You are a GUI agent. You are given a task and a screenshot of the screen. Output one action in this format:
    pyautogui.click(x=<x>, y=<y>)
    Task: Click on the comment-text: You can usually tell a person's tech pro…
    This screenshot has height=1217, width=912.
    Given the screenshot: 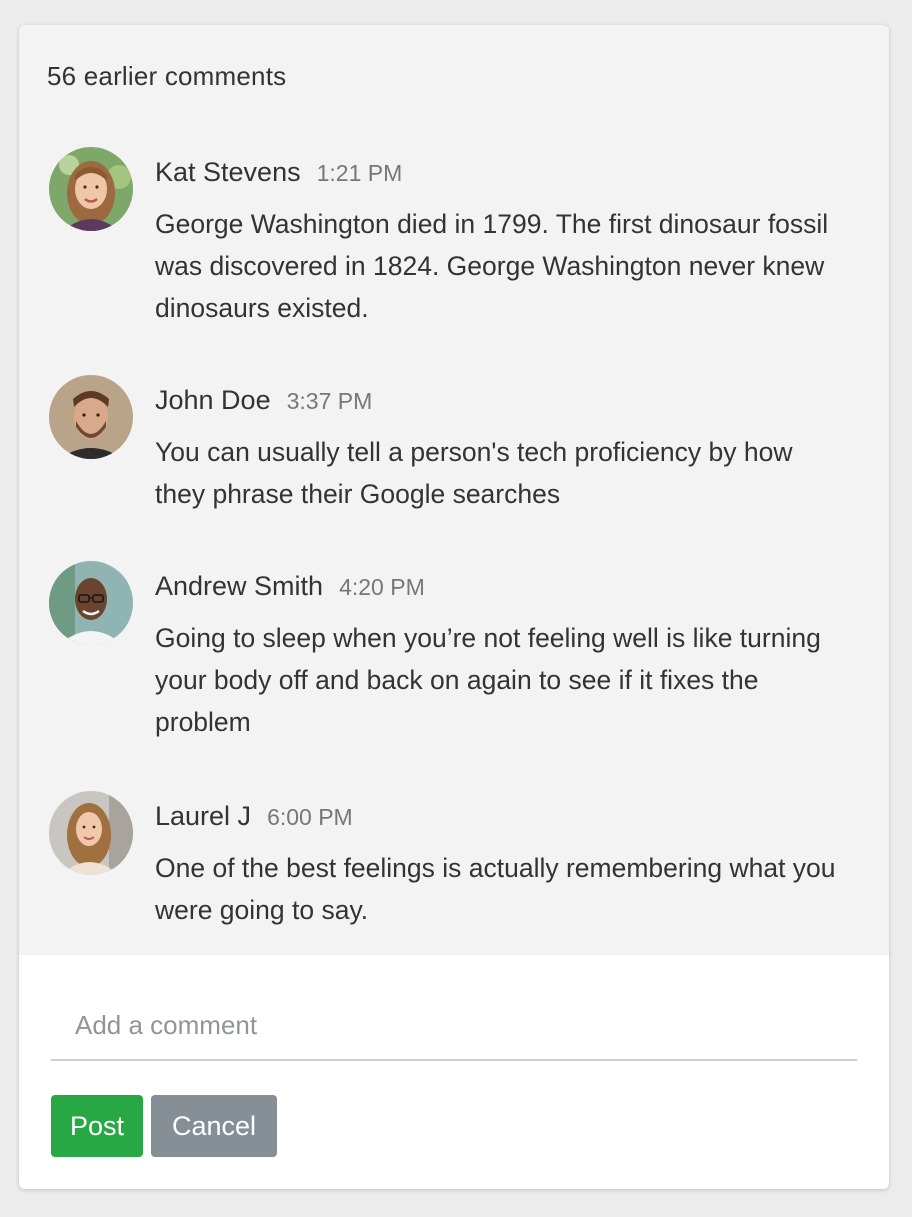 What is the action you would take?
    pyautogui.click(x=474, y=473)
    